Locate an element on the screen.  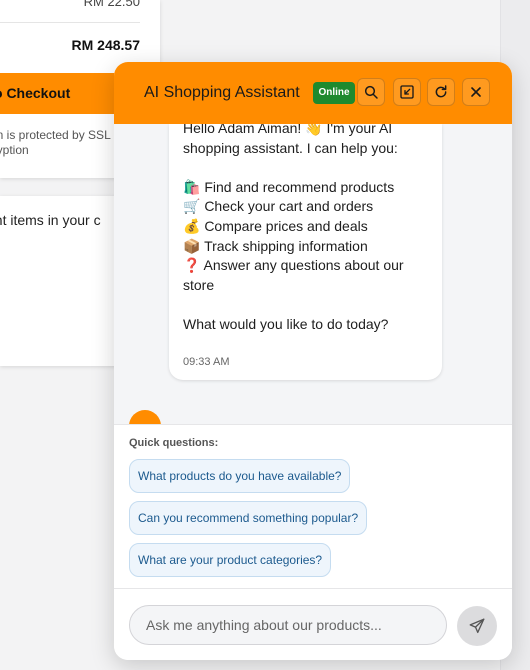
chat-title: AI Shopping Assistant is located at coordinates (222, 92).